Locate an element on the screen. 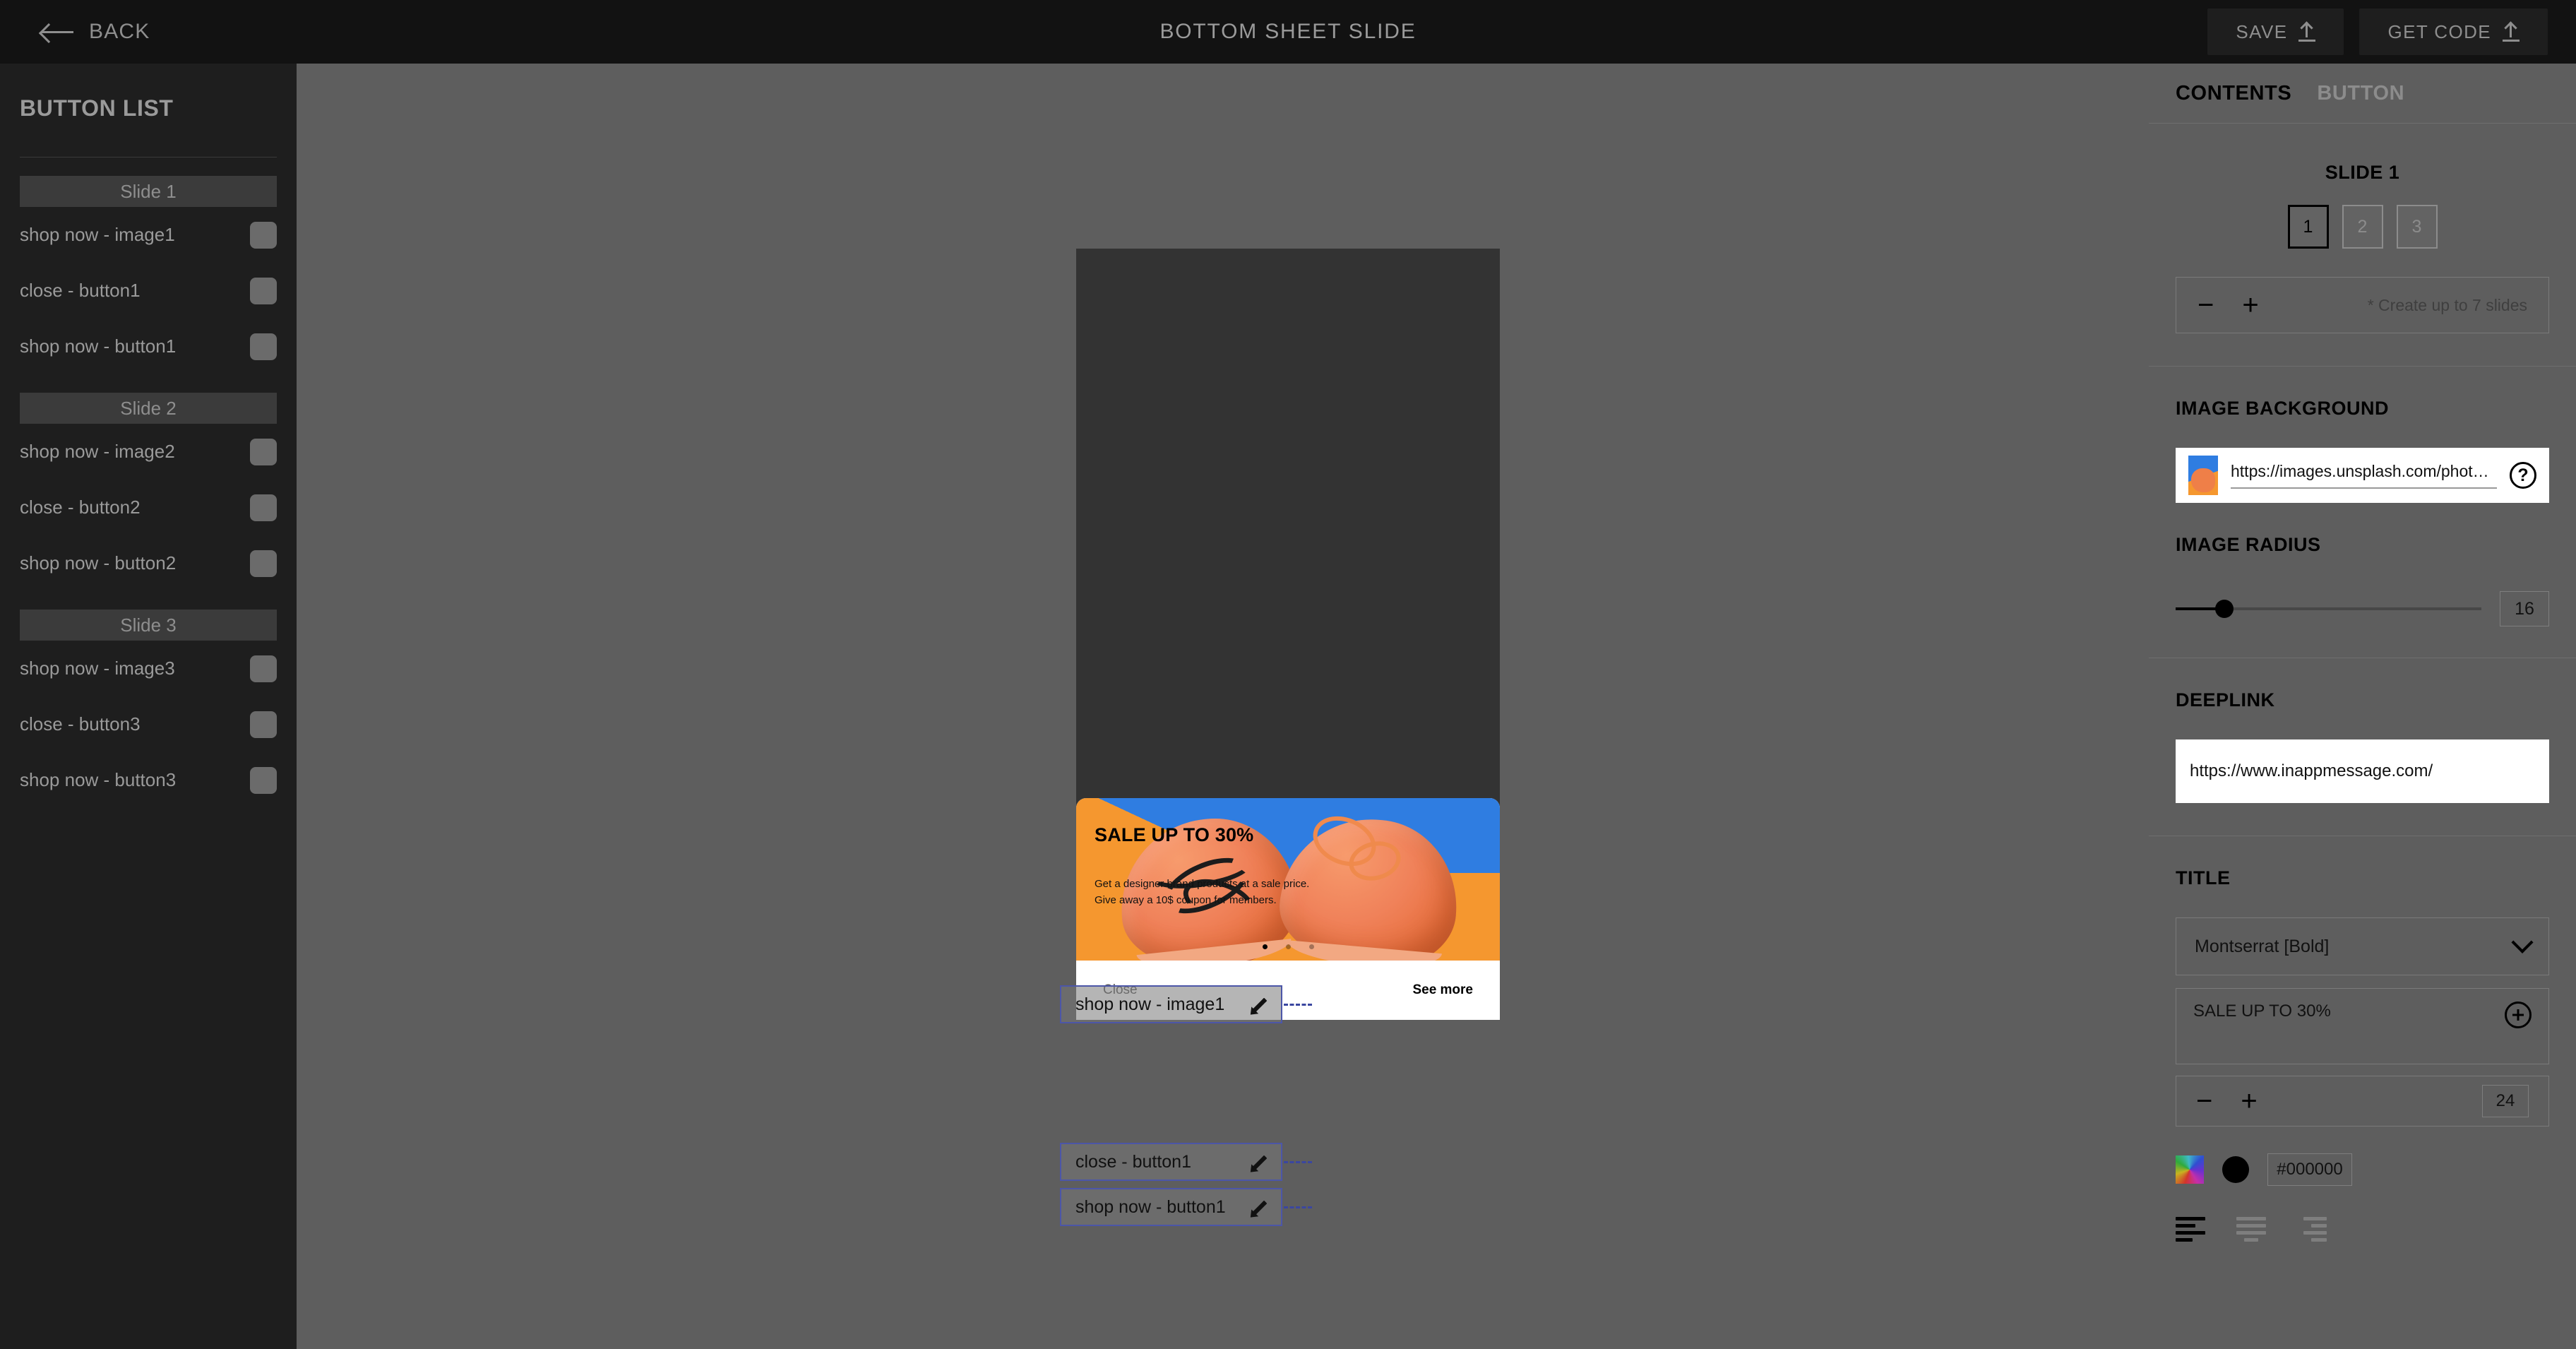 The image size is (2576, 1349). slide-decrement-button: − is located at coordinates (2206, 305).